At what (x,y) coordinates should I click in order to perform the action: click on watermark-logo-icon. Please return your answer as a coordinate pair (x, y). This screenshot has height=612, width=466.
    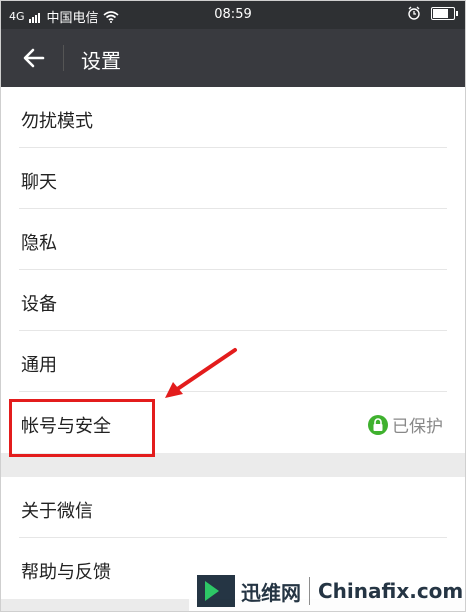
    Looking at the image, I should click on (216, 591).